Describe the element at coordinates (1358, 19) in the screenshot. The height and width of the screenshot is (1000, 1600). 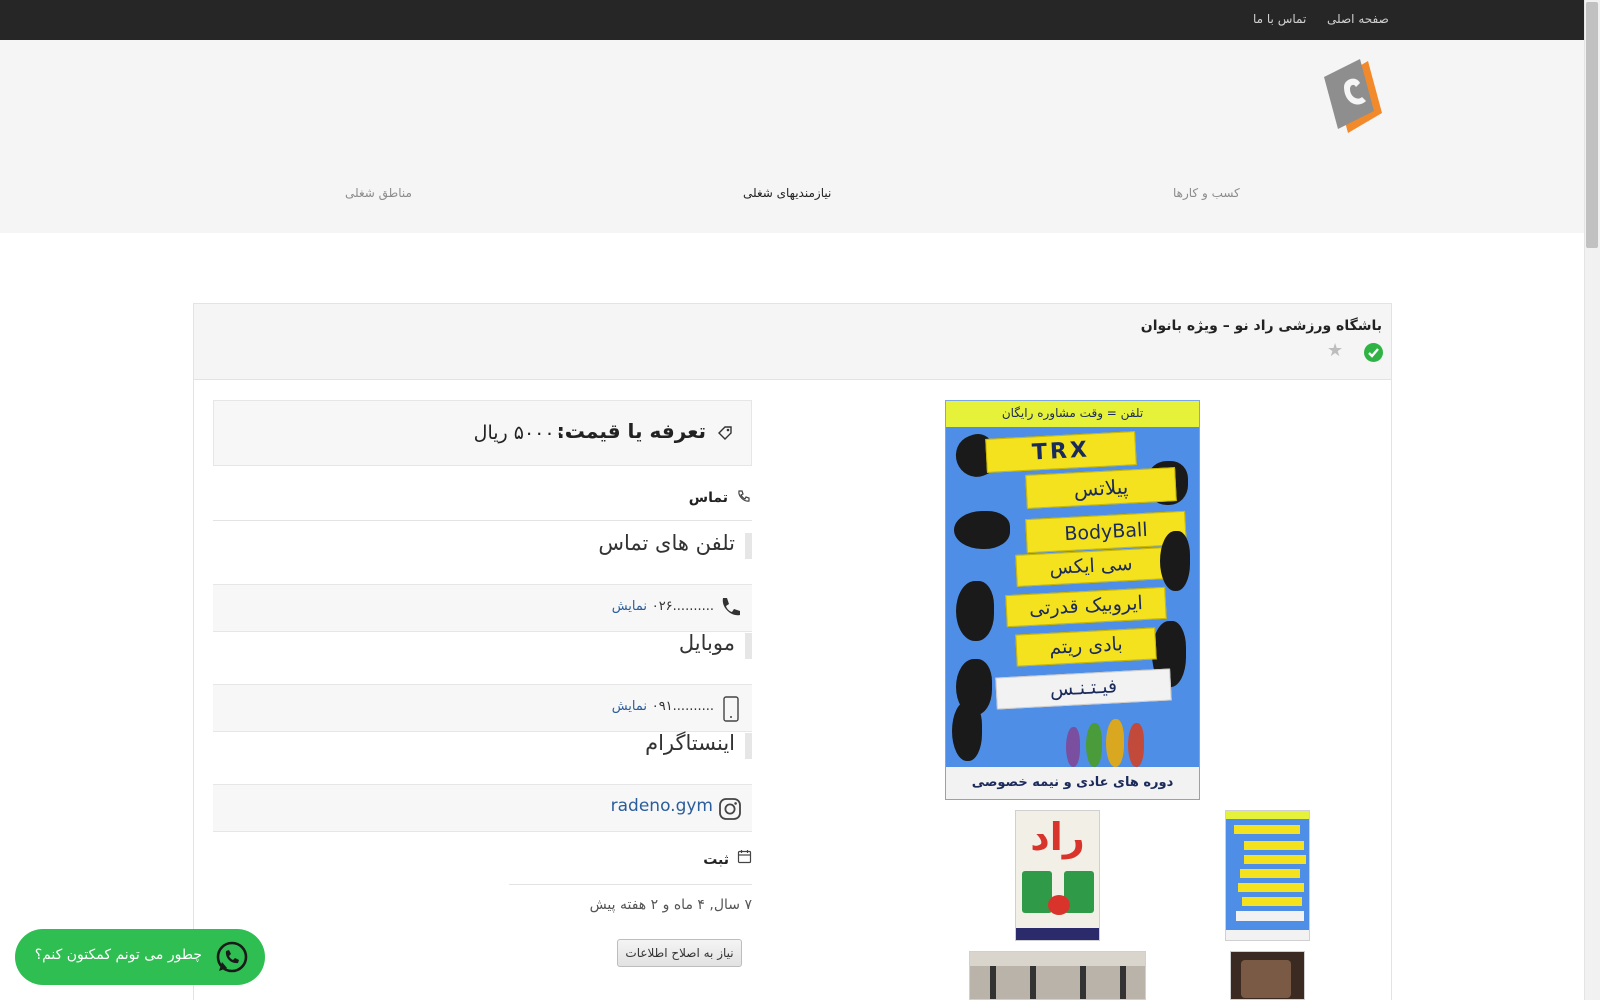
I see `topnav-home-link: صفحه اصلی` at that location.